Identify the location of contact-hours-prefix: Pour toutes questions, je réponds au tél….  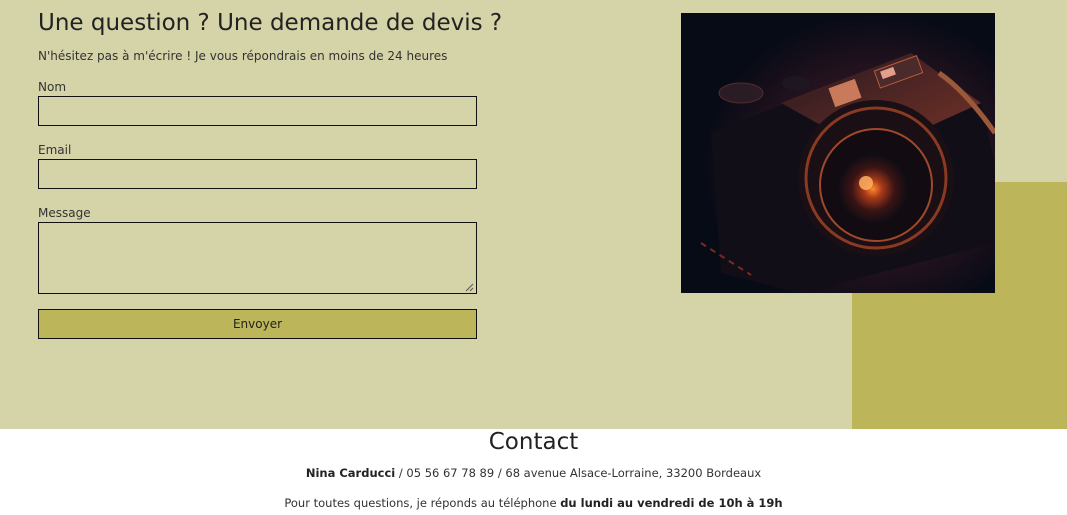
(422, 503).